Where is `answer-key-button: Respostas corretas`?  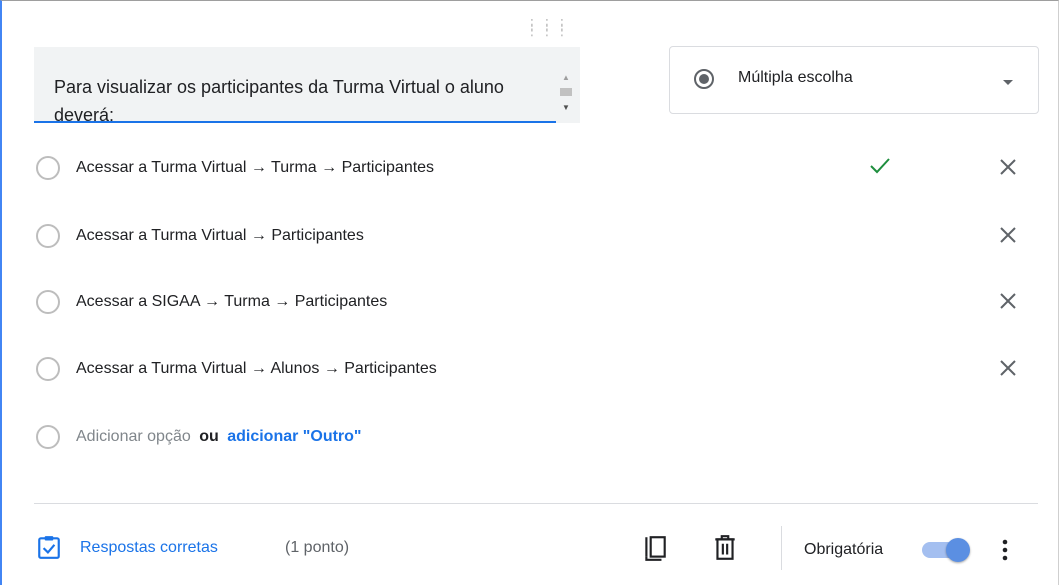
answer-key-button: Respostas corretas is located at coordinates (156, 547).